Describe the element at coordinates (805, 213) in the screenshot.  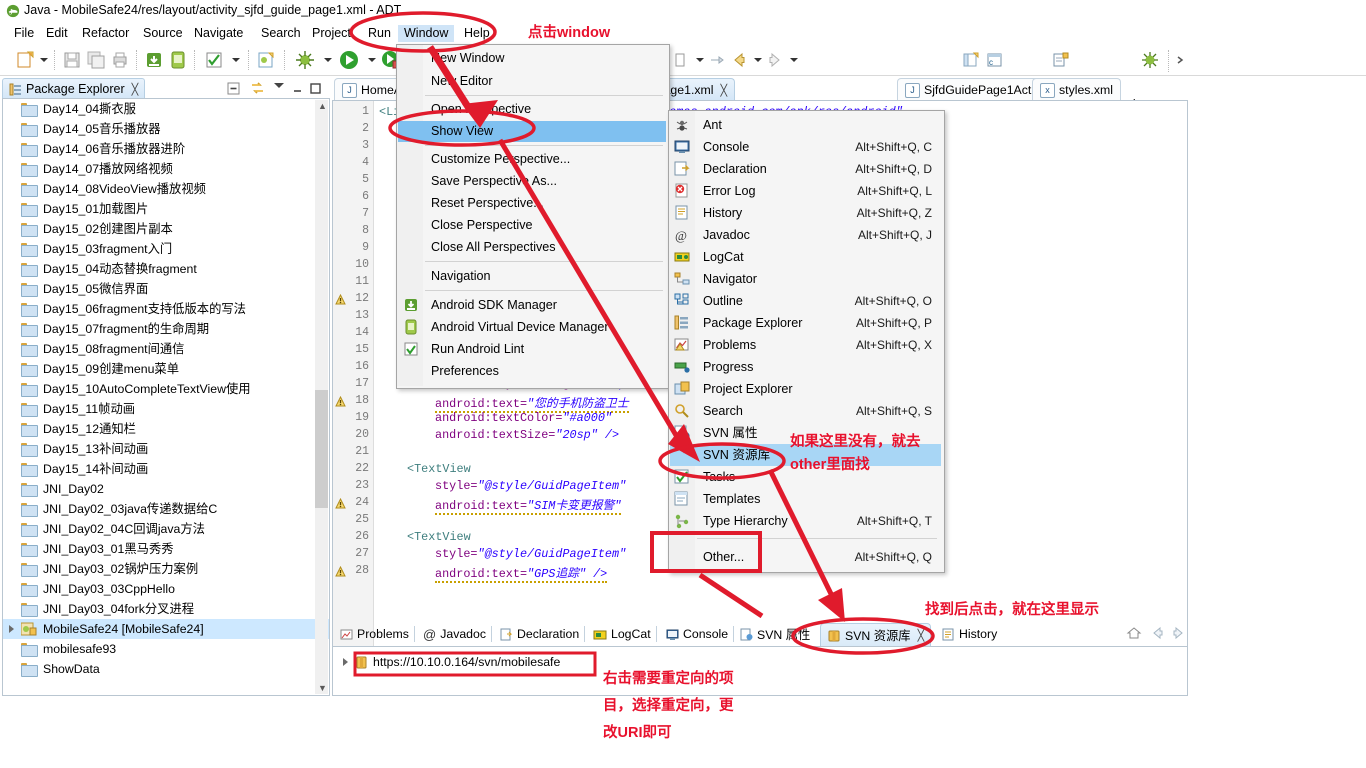
I see `show-view-item-history: History Alt+Shift+Q, Z` at that location.